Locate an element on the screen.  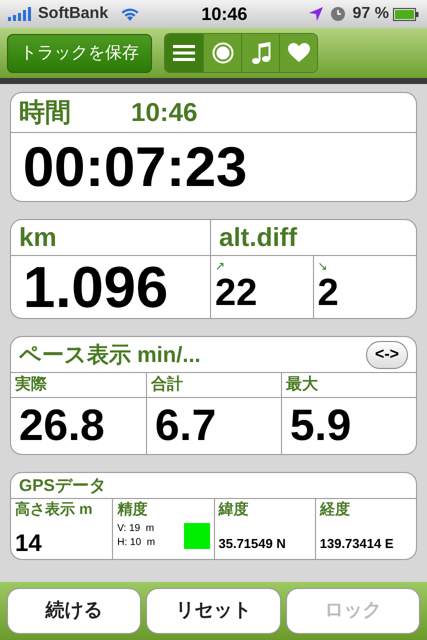
wifi-icon is located at coordinates (130, 14).